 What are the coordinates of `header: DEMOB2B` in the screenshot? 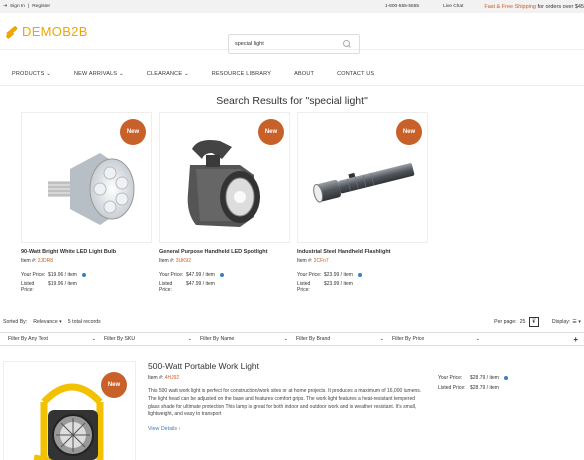 It's located at (292, 33).